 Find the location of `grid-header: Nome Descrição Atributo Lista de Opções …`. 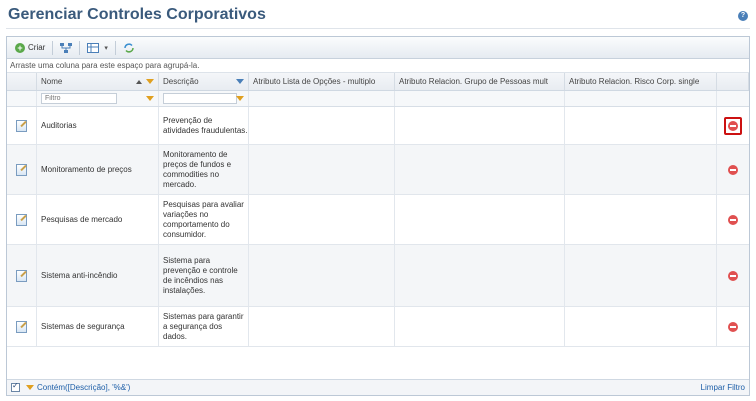

grid-header: Nome Descrição Atributo Lista de Opções … is located at coordinates (378, 82).